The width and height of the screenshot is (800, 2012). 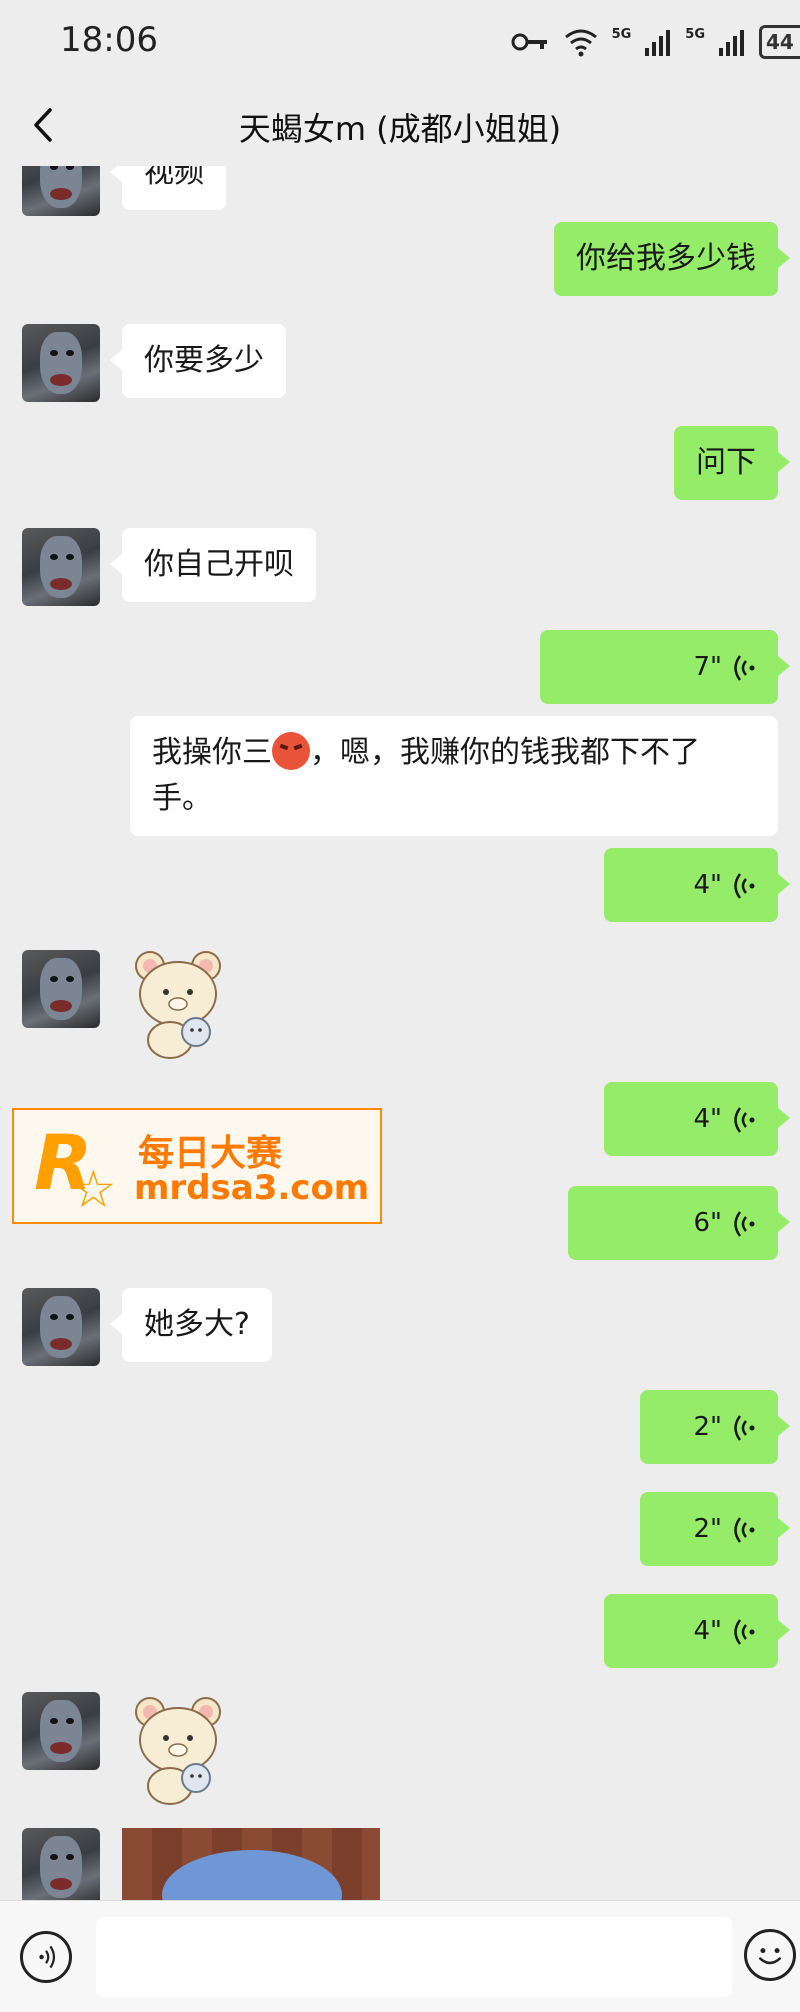 What do you see at coordinates (191, 1325) in the screenshot?
I see `message-bubble-received: 她多大?` at bounding box center [191, 1325].